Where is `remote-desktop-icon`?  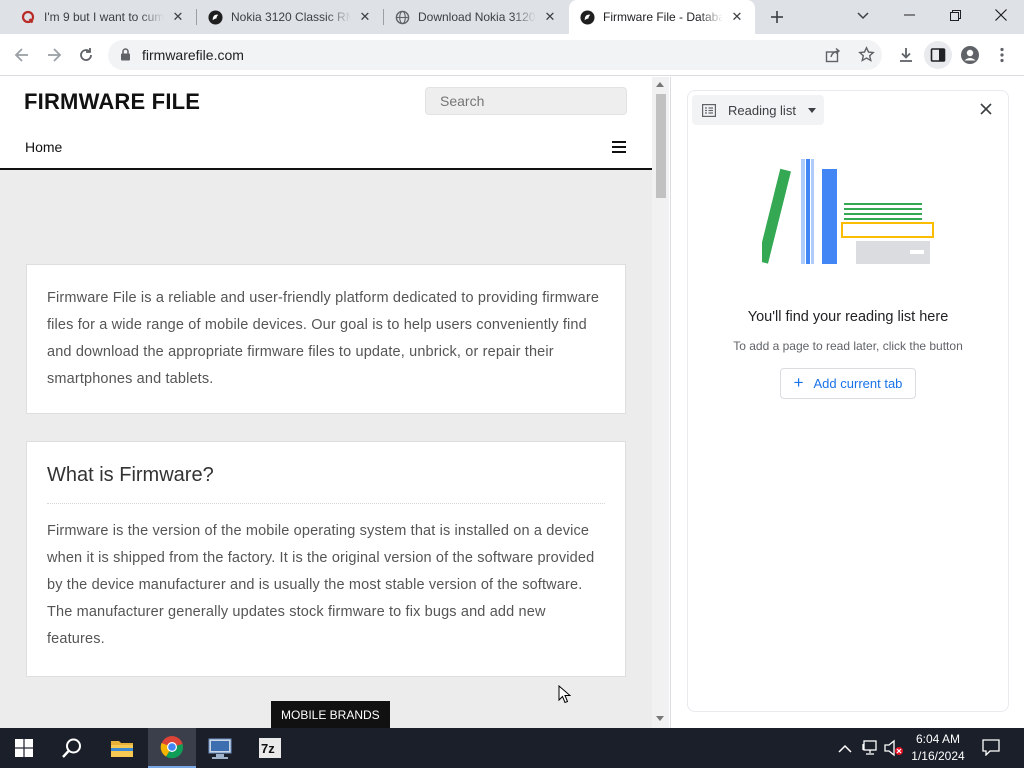
remote-desktop-icon is located at coordinates (220, 748).